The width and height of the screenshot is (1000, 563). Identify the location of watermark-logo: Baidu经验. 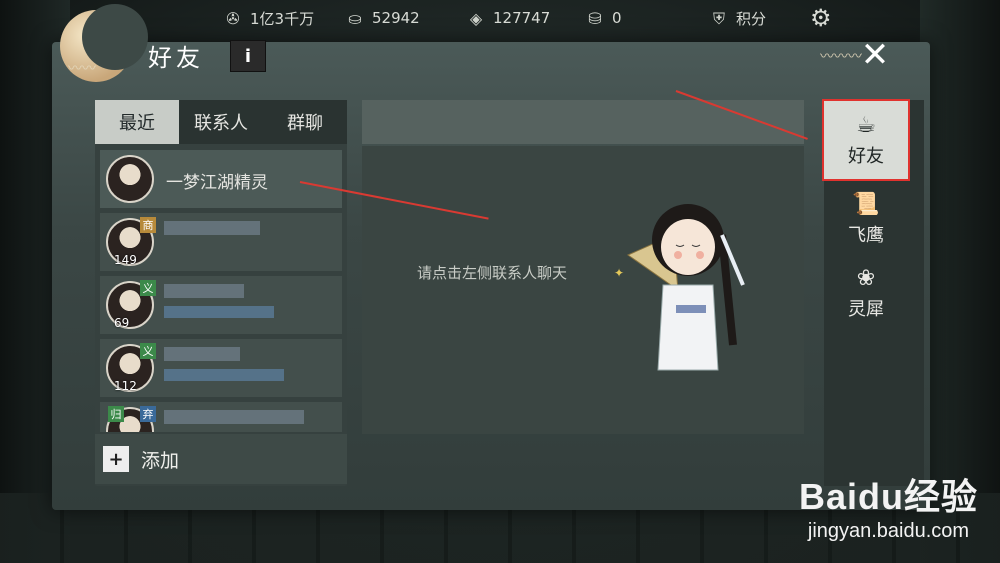
(888, 496).